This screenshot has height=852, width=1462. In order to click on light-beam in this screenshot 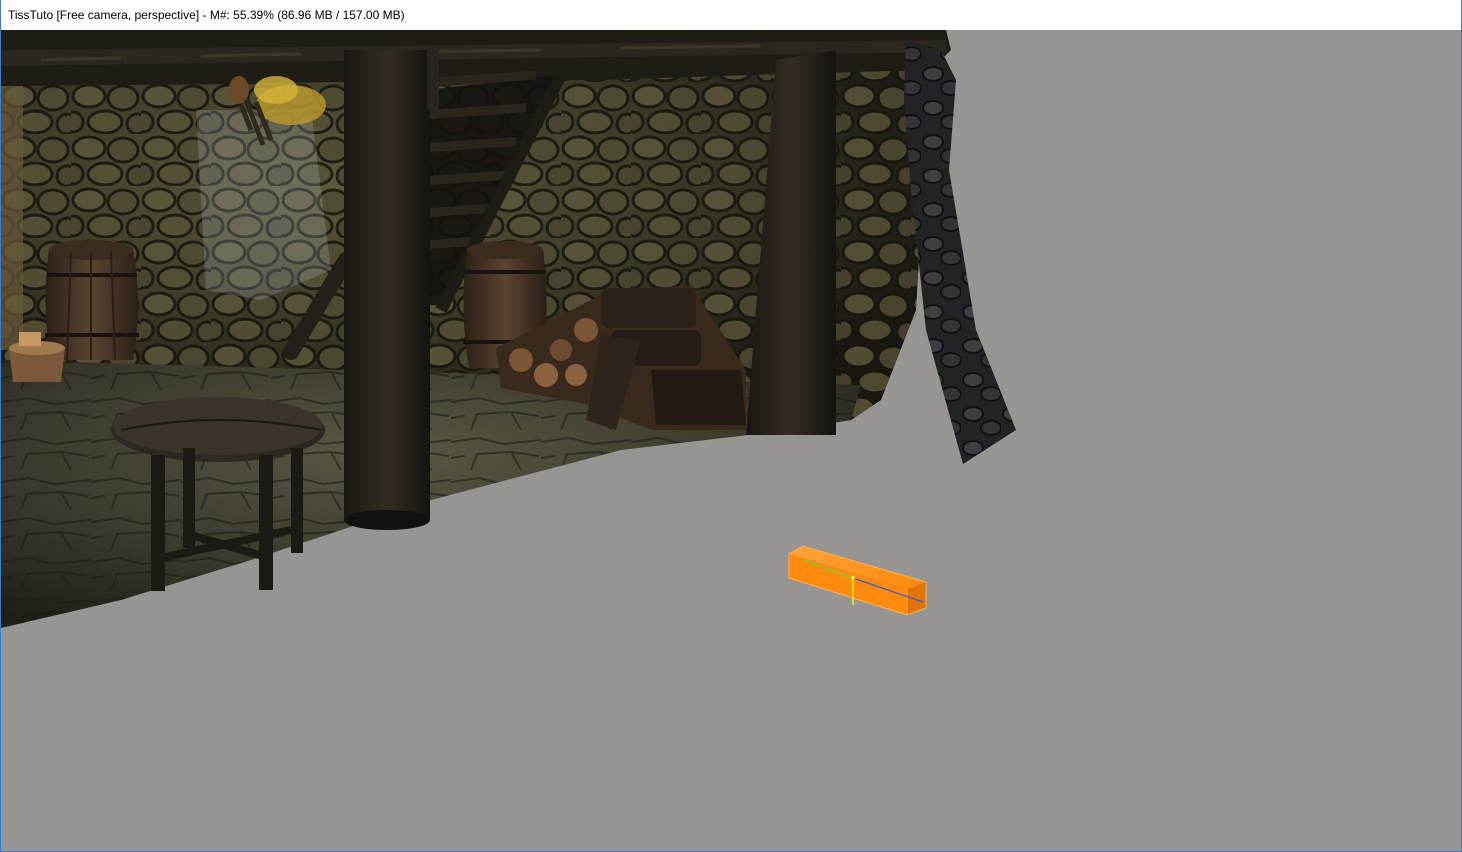, I will do `click(263, 205)`.